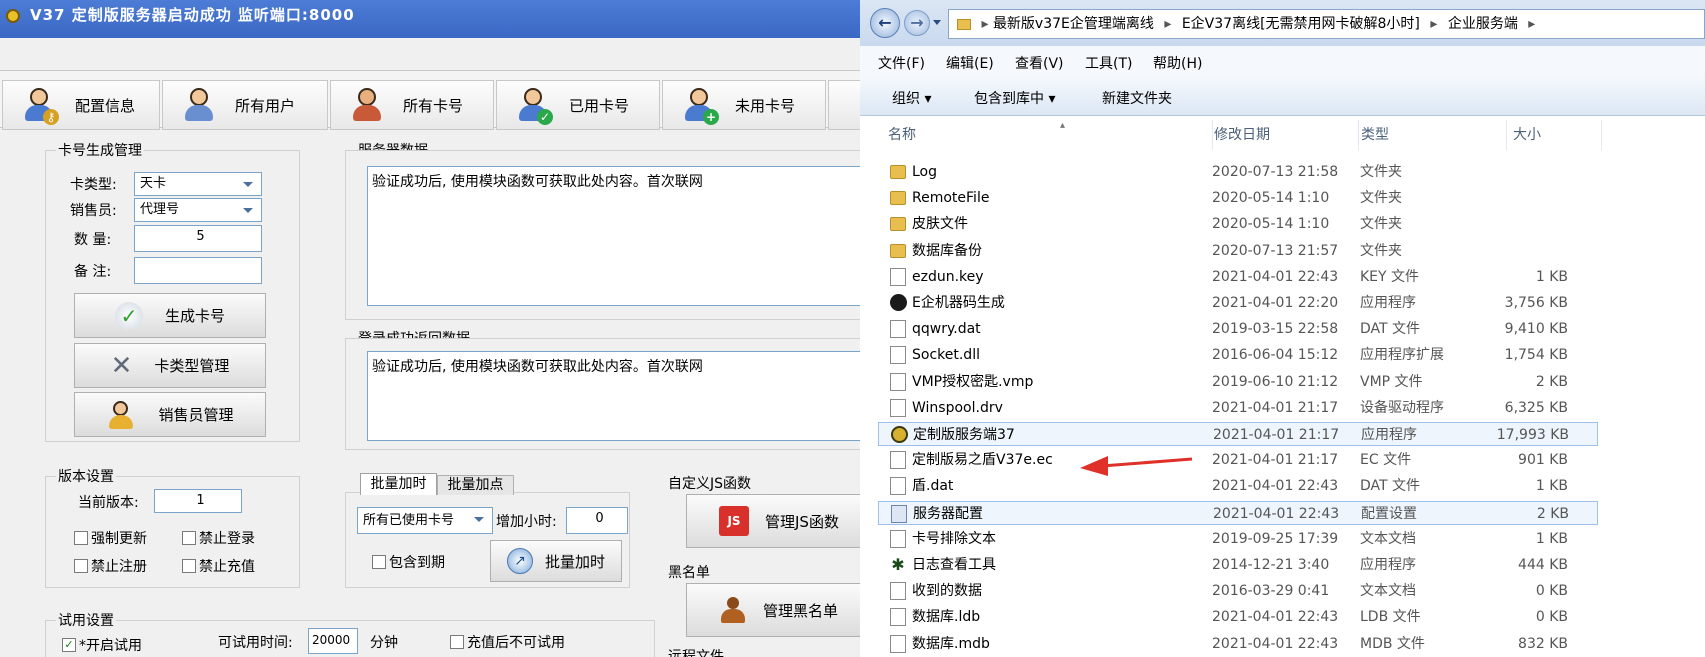  Describe the element at coordinates (901, 63) in the screenshot. I see `menu-file: 文件(F)` at that location.